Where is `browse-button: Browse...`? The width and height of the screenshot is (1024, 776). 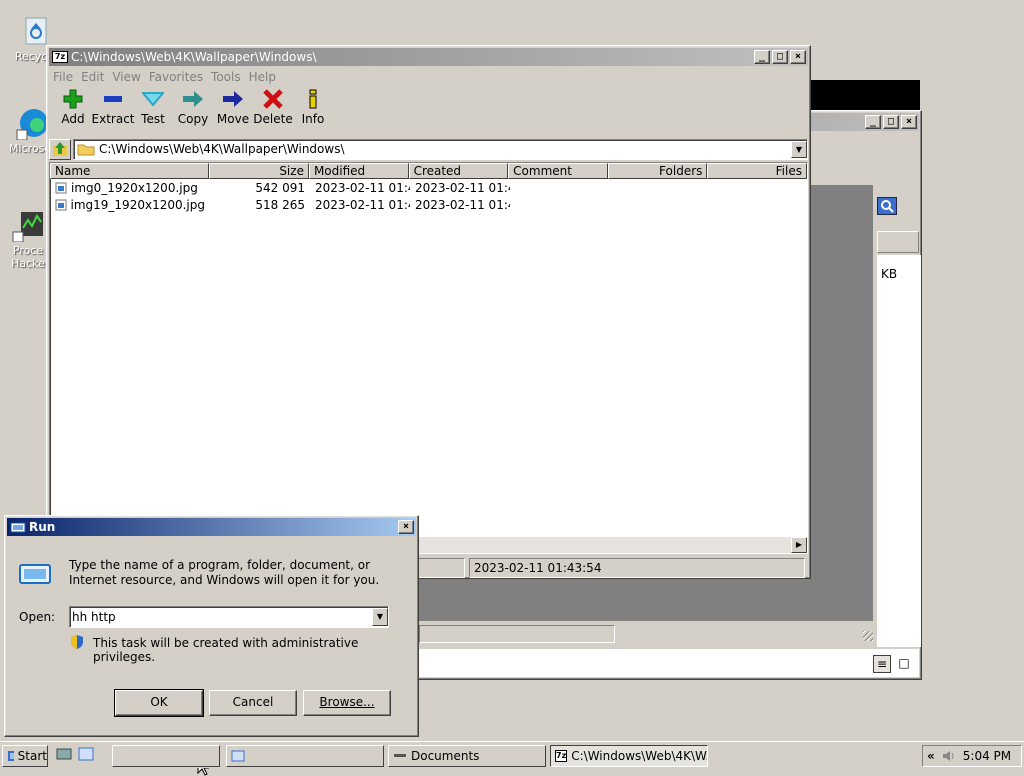 browse-button: Browse... is located at coordinates (347, 703).